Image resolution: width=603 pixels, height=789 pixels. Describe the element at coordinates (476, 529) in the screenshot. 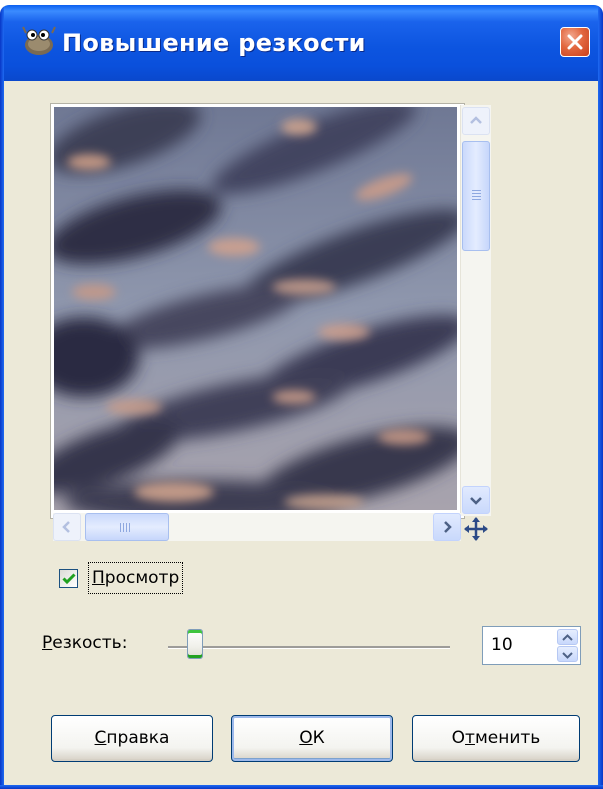

I see `move-navigate-icon` at that location.